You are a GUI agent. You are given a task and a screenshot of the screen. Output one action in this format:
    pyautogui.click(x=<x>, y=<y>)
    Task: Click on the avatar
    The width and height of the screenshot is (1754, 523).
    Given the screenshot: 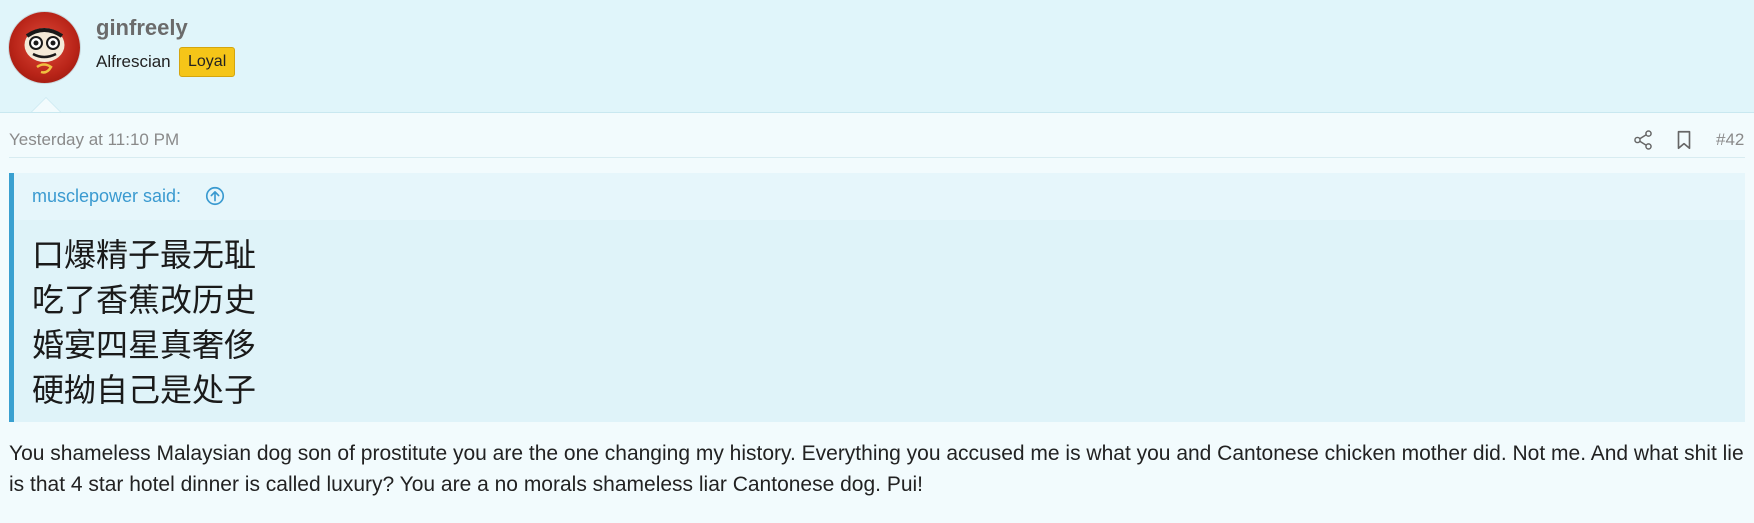 What is the action you would take?
    pyautogui.click(x=44, y=47)
    